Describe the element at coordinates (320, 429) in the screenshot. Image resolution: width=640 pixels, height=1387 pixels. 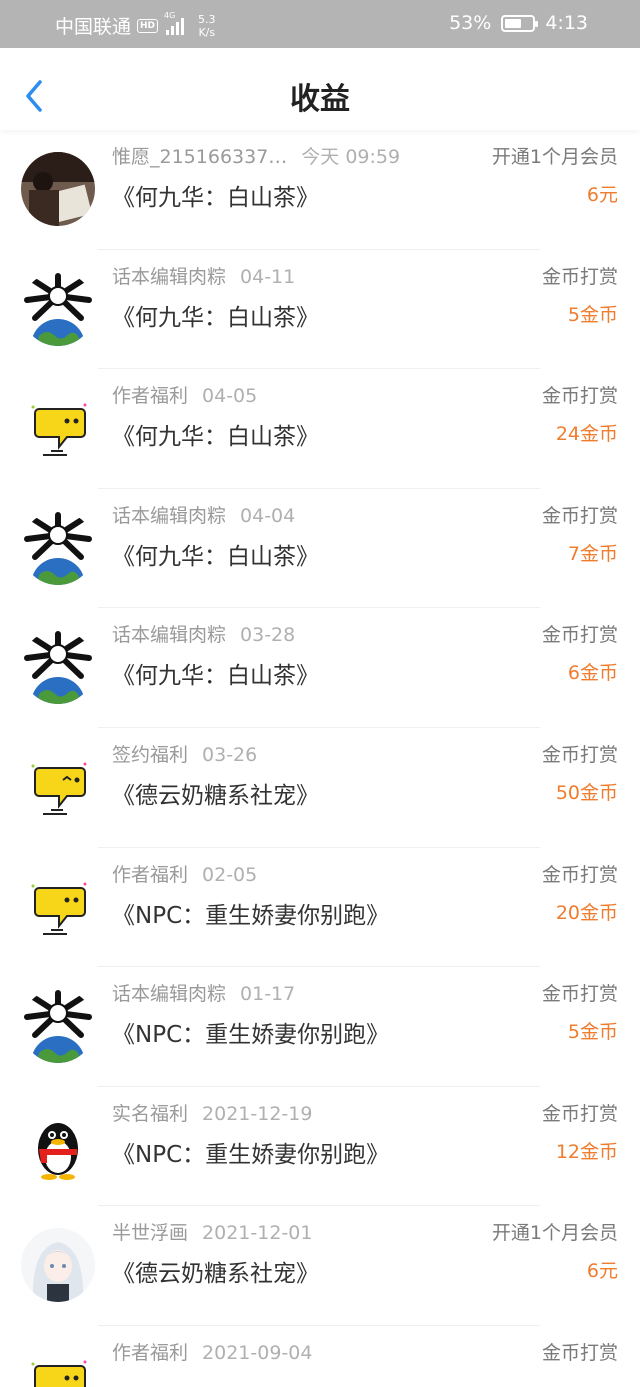
I see `income-row: 作者福利 04-05 《何九华：白山茶》 金币打赏 24金币` at that location.